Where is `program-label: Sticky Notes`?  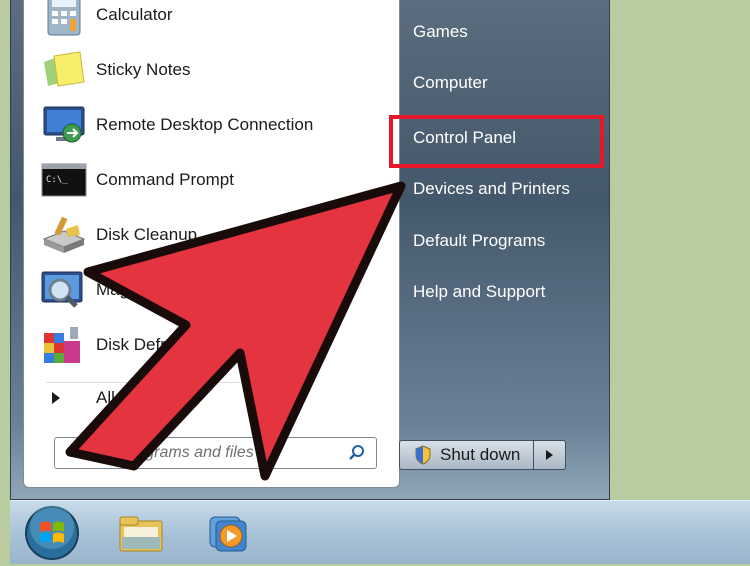 program-label: Sticky Notes is located at coordinates (143, 69).